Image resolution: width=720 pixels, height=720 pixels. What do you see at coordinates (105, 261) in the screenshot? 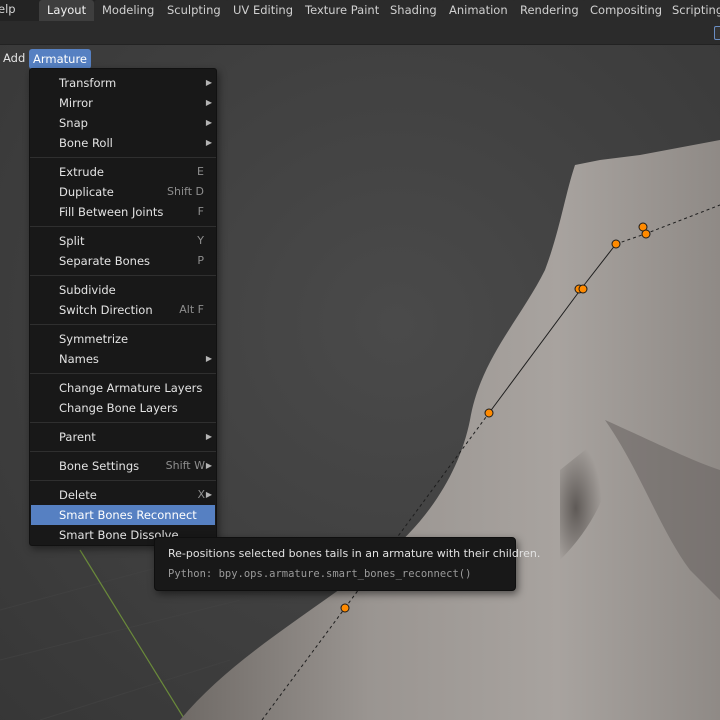
I see `menu-item-label: Separate Bones` at bounding box center [105, 261].